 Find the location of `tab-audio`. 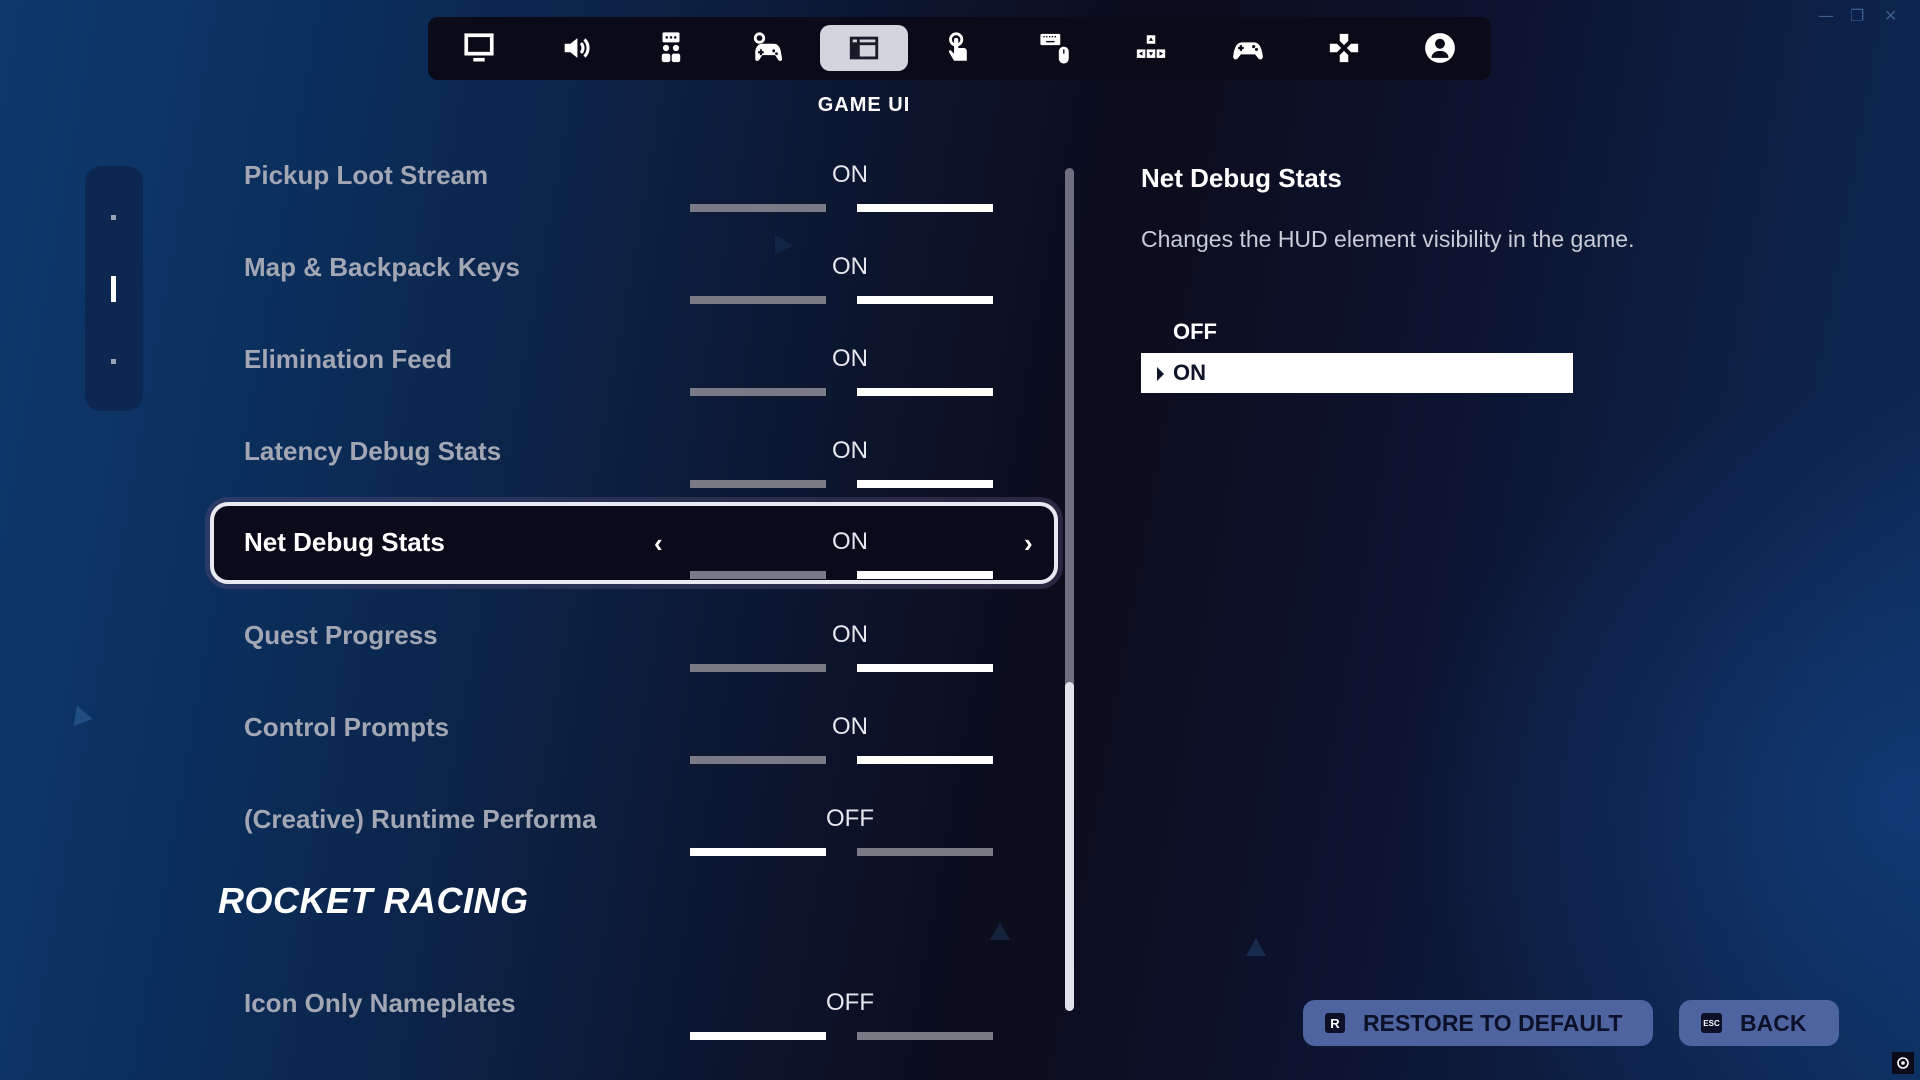

tab-audio is located at coordinates (576, 48).